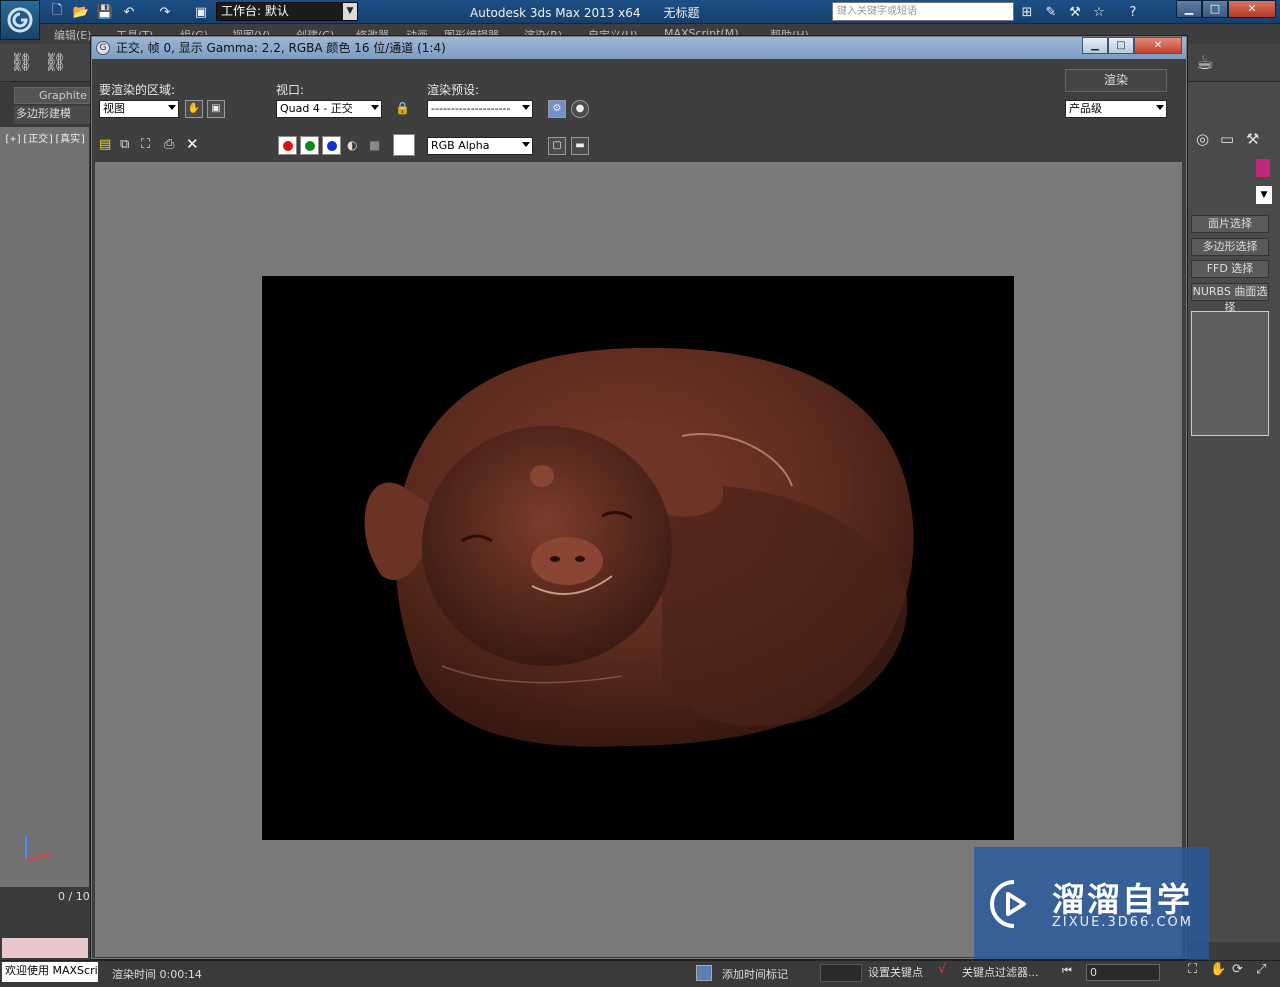 The image size is (1280, 987). Describe the element at coordinates (1263, 168) in the screenshot. I see `object-color-swatch` at that location.